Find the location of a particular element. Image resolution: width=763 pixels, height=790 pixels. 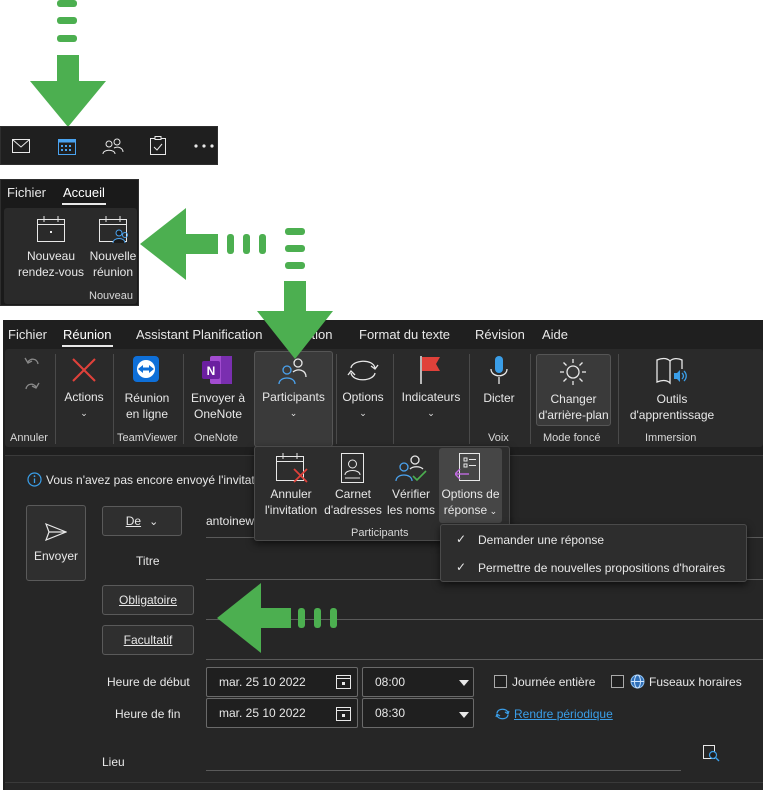

redo-icon is located at coordinates (32, 388).